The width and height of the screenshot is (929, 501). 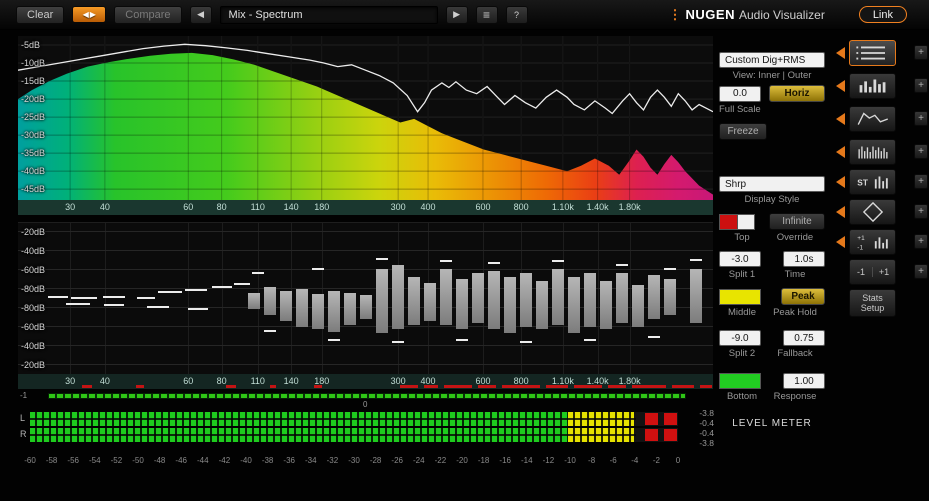 I want to click on spectrum-freq-label: 140, so click(x=291, y=207).